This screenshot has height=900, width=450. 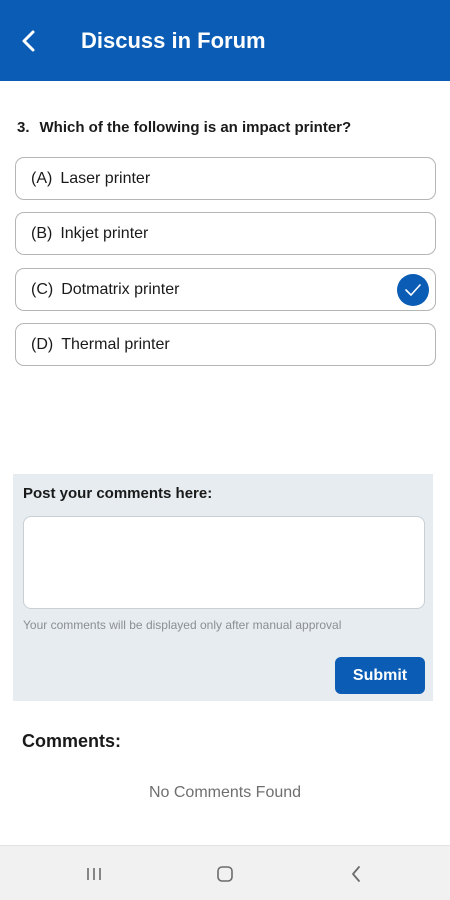 I want to click on question-number: 3., so click(x=23, y=127).